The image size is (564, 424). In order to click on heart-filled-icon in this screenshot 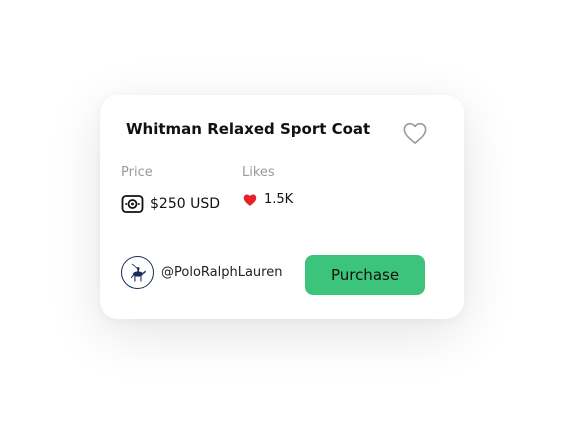, I will do `click(250, 200)`.